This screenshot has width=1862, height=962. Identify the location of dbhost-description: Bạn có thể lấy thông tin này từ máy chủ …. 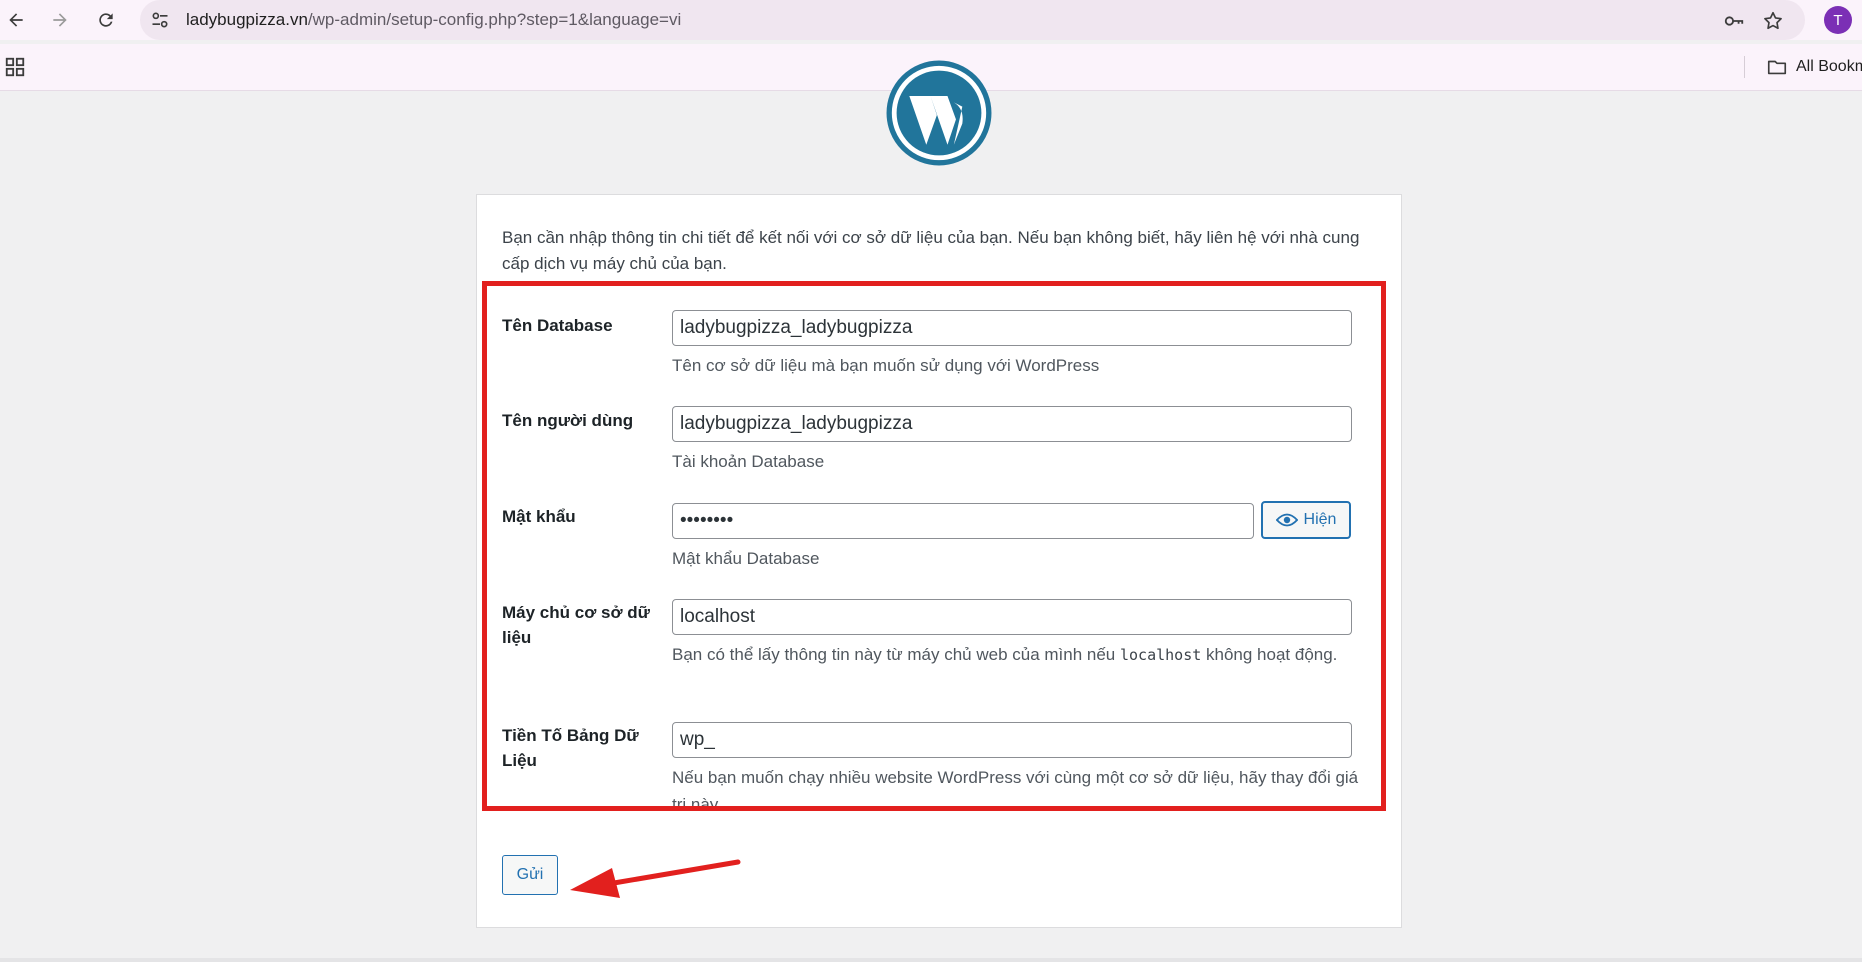
(1017, 655).